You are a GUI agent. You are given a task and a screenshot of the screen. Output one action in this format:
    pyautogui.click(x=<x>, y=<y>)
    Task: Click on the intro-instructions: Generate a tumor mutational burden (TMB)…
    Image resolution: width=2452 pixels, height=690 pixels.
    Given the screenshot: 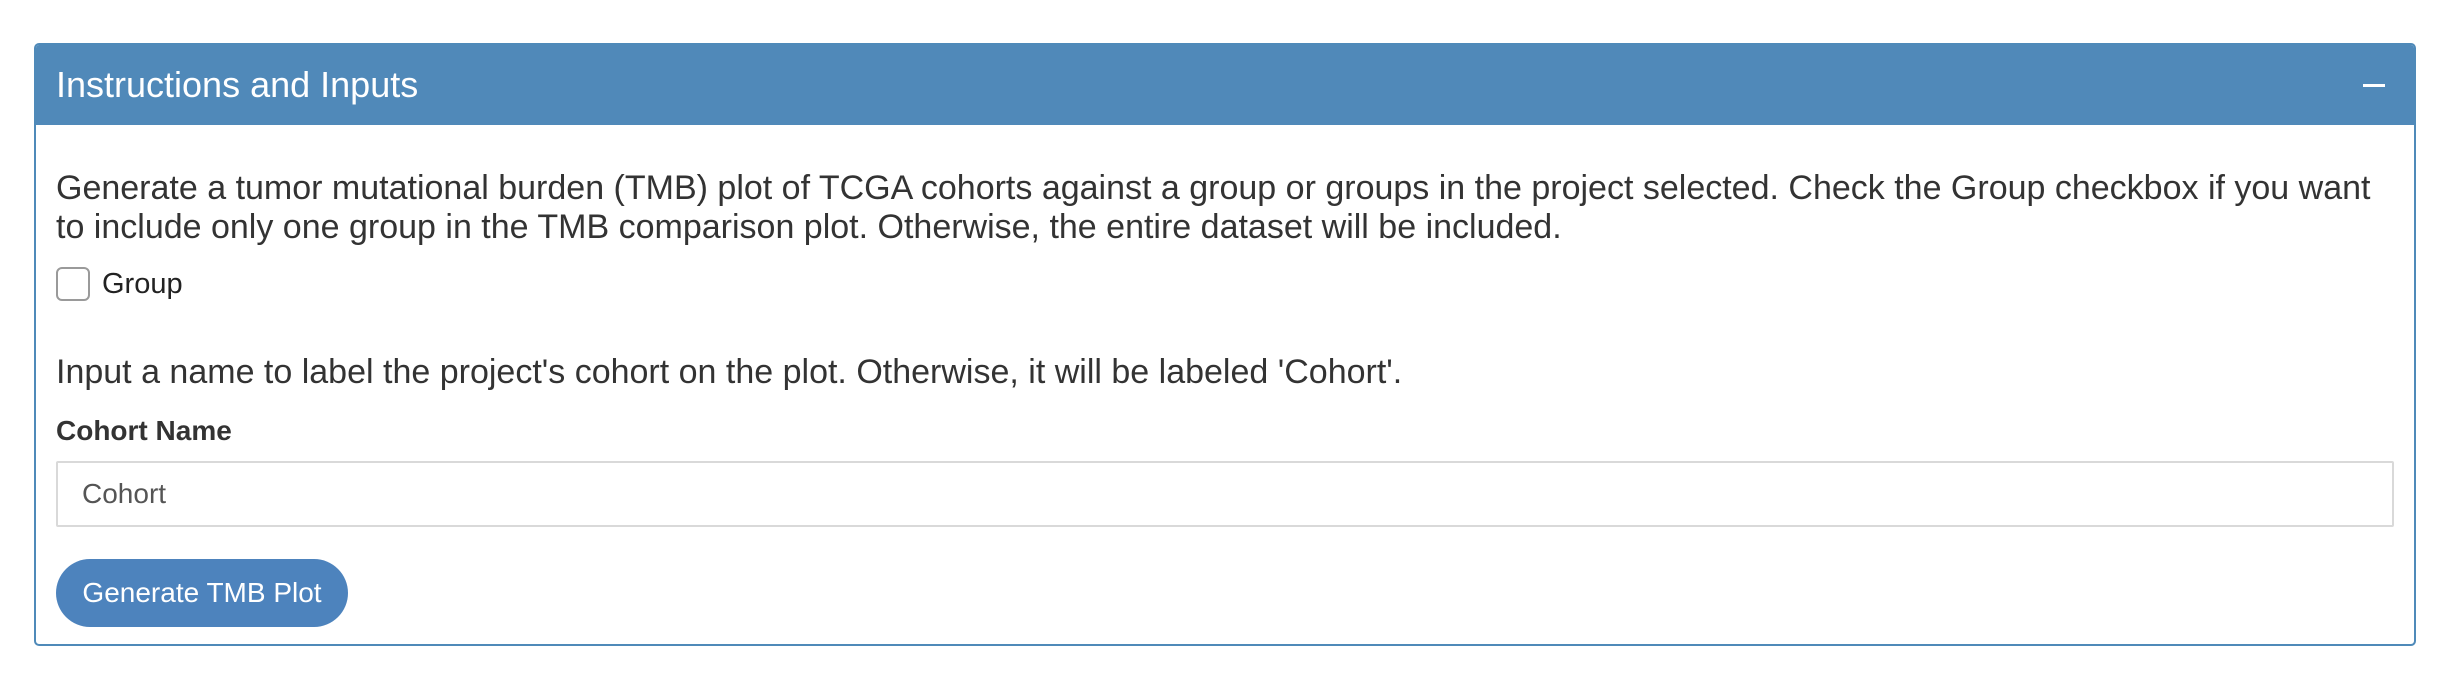 What is the action you would take?
    pyautogui.click(x=1213, y=207)
    